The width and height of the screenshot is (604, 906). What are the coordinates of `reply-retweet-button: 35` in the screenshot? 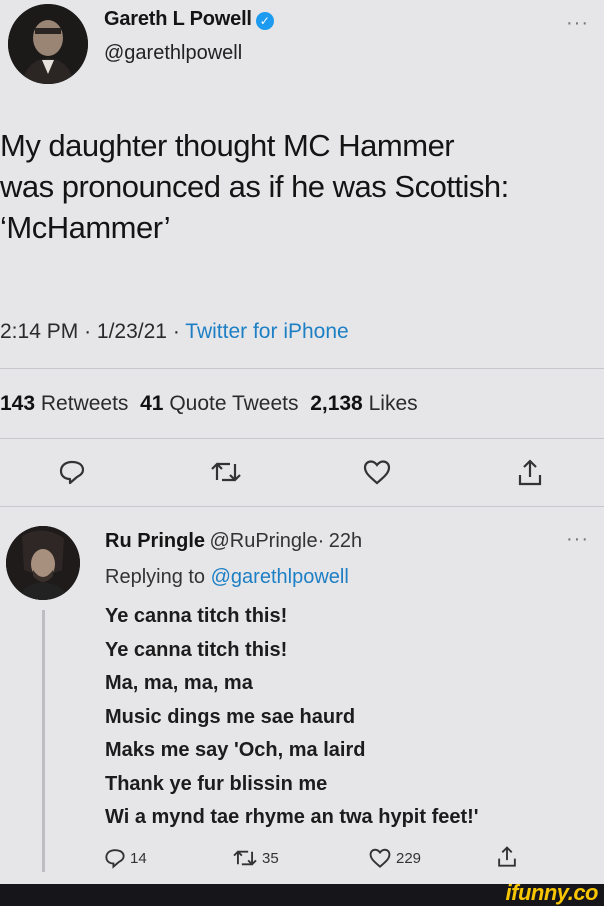 It's located at (255, 858).